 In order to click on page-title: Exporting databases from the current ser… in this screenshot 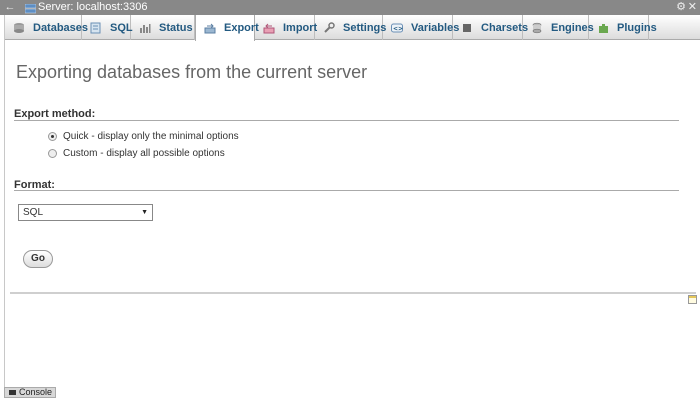, I will do `click(192, 72)`.